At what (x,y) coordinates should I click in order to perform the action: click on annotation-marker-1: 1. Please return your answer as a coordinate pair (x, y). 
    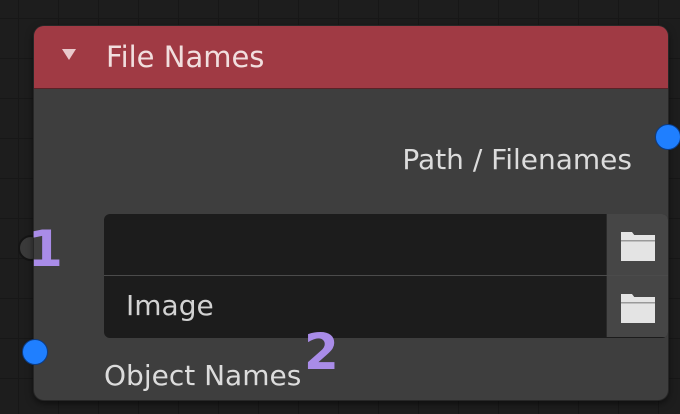
    Looking at the image, I should click on (45, 249).